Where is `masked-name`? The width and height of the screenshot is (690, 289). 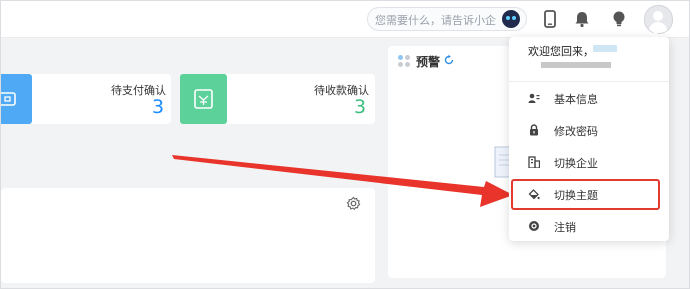
masked-name is located at coordinates (605, 48).